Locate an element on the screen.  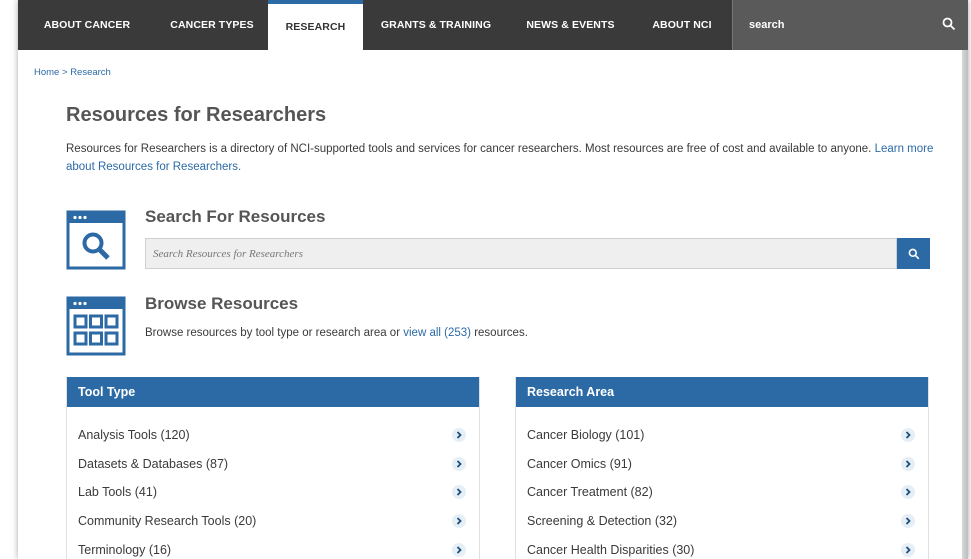
search-window-icon is located at coordinates (96, 240).